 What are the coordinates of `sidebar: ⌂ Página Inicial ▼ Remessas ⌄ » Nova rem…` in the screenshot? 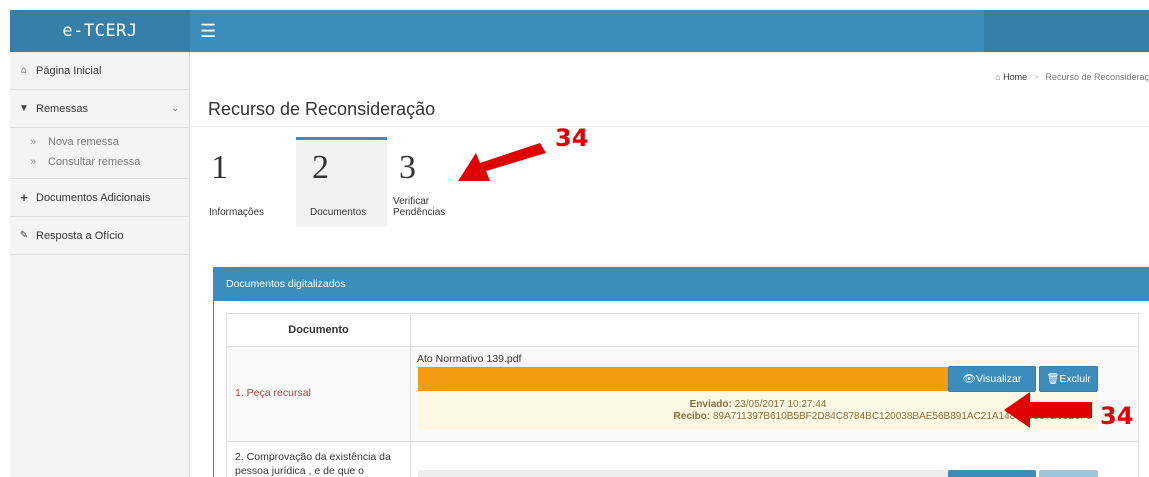 It's located at (100, 264).